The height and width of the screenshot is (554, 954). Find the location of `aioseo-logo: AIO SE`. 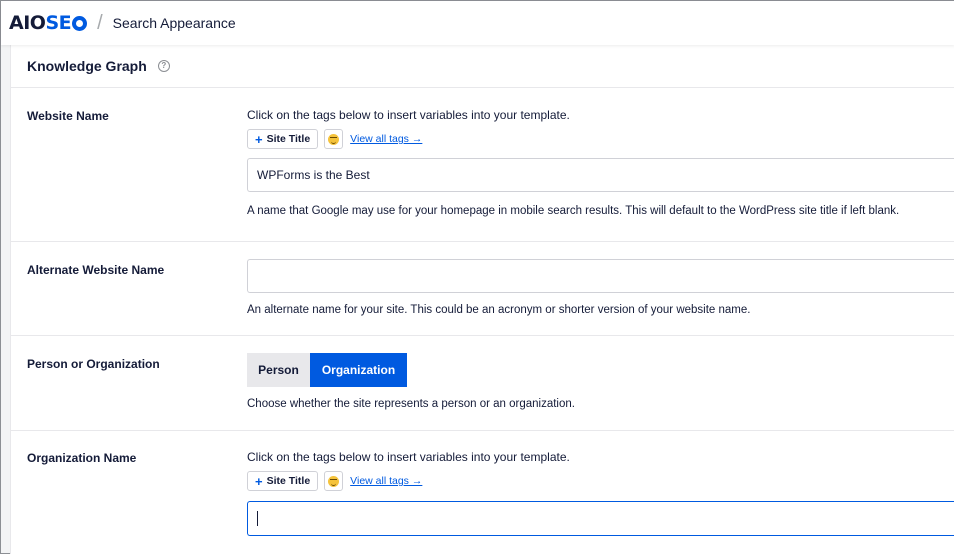

aioseo-logo: AIO SE is located at coordinates (48, 23).